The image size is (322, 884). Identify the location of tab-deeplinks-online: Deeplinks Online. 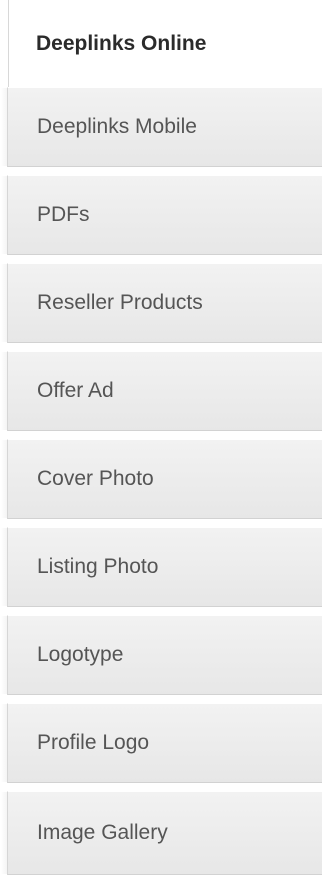
(162, 43).